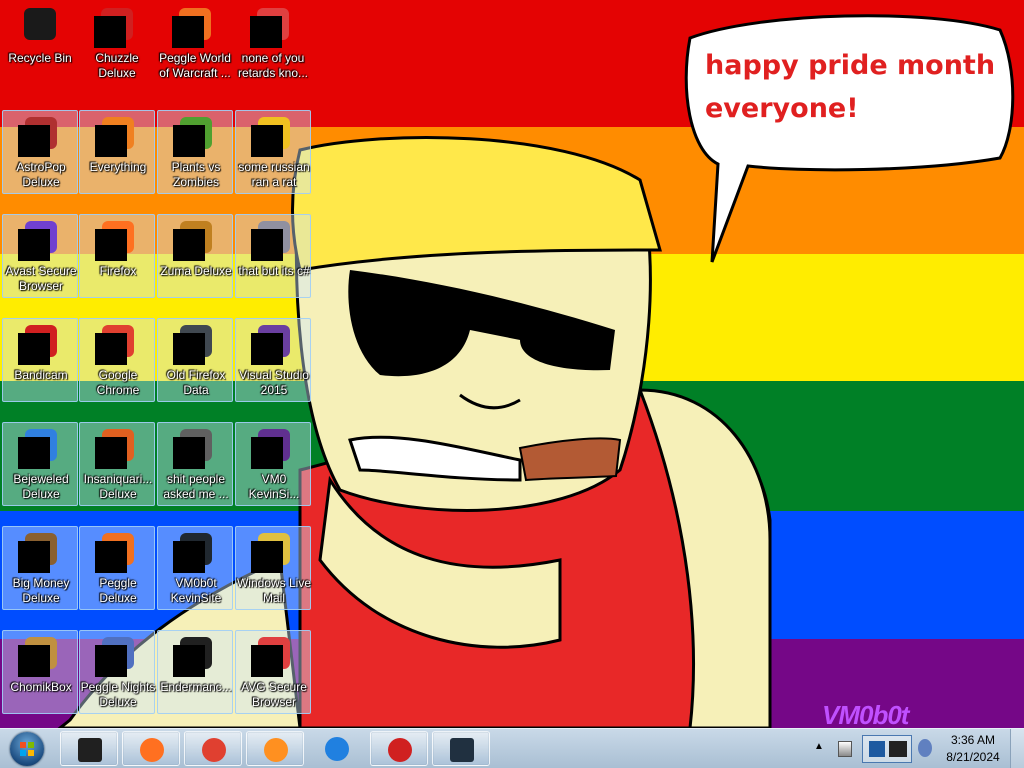 This screenshot has width=1024, height=768. I want to click on desktop-icon-label: ChomikBox, so click(41, 687).